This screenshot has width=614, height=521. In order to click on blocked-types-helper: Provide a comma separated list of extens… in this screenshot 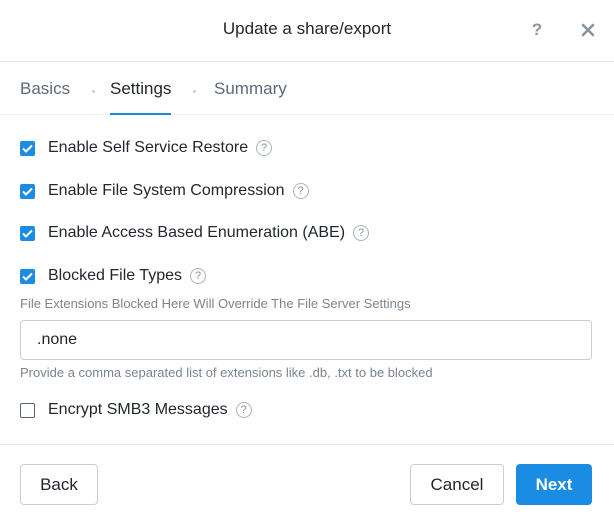, I will do `click(226, 372)`.